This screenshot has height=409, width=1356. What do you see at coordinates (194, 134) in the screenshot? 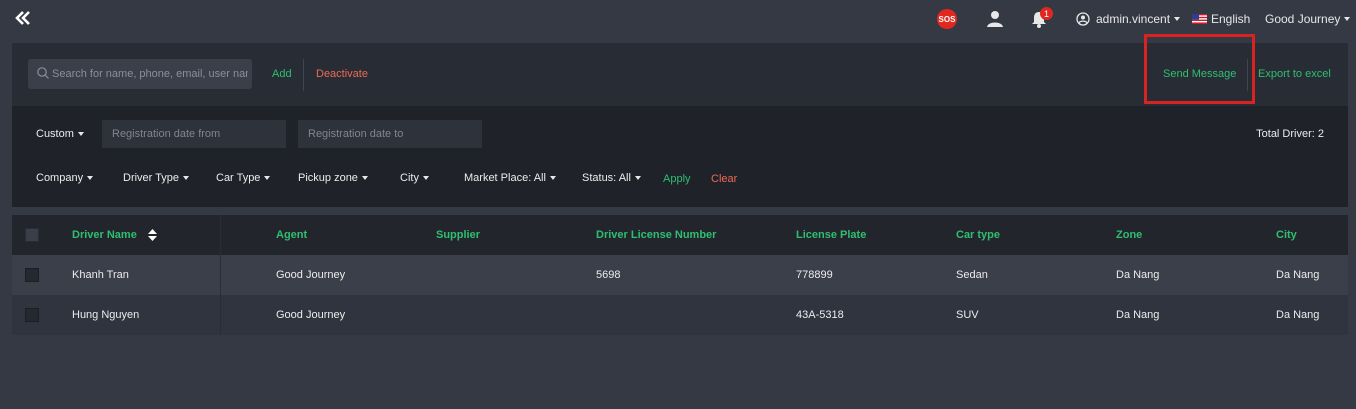
I see `registration-date-from-input` at bounding box center [194, 134].